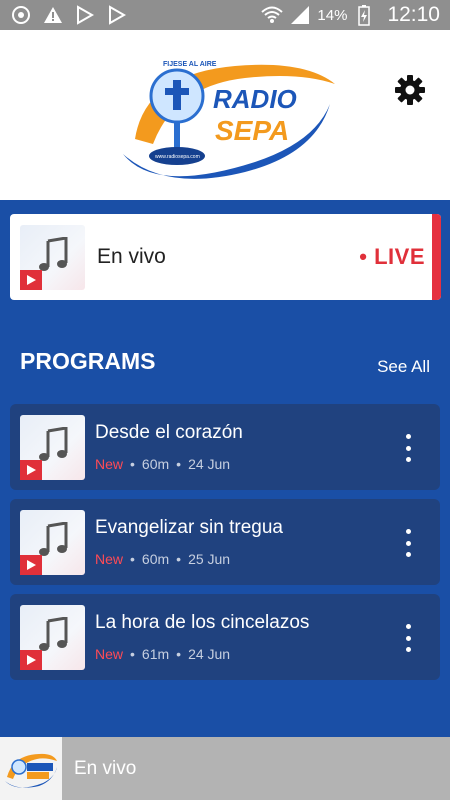 This screenshot has height=800, width=450. I want to click on status-bar: 14% 12:10, so click(225, 15).